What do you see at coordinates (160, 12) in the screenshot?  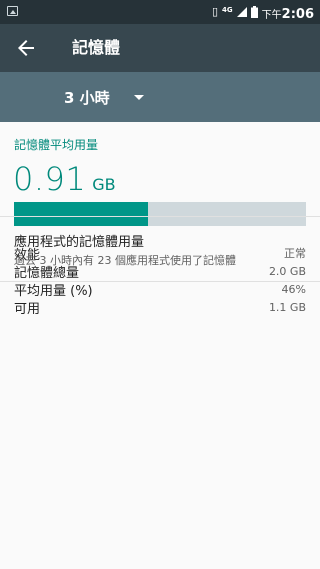 I see `status-bar: ▯ 4G 下午2:06` at bounding box center [160, 12].